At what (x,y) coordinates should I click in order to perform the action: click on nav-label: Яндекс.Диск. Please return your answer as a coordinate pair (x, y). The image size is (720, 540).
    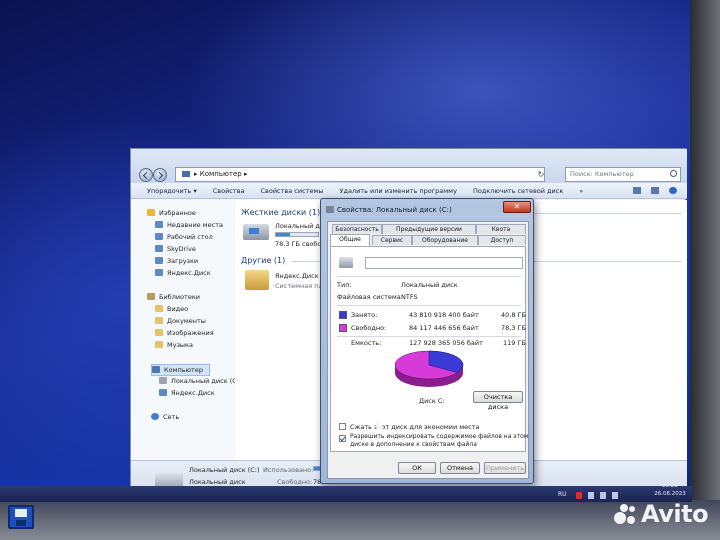
    Looking at the image, I should click on (193, 393).